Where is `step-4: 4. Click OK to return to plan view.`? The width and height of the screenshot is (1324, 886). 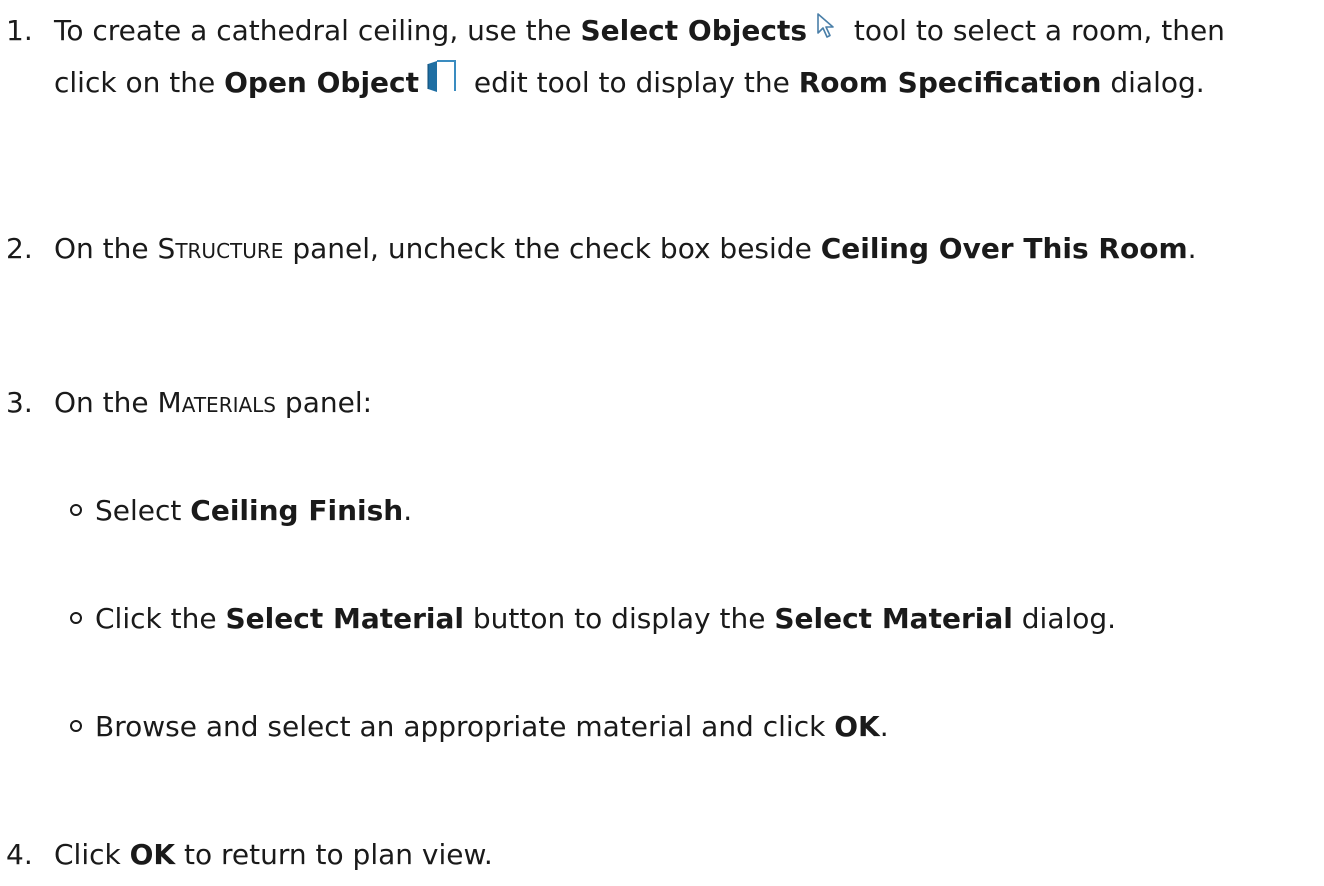
step-4: 4. Click OK to return to plan view. is located at coordinates (246, 855).